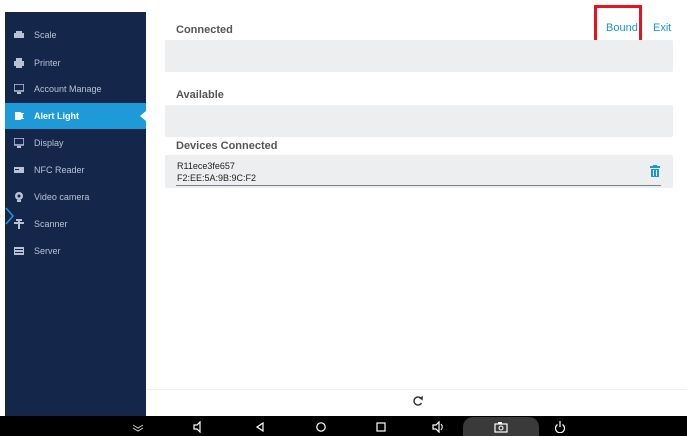  What do you see at coordinates (200, 95) in the screenshot?
I see `section-title-available: Available` at bounding box center [200, 95].